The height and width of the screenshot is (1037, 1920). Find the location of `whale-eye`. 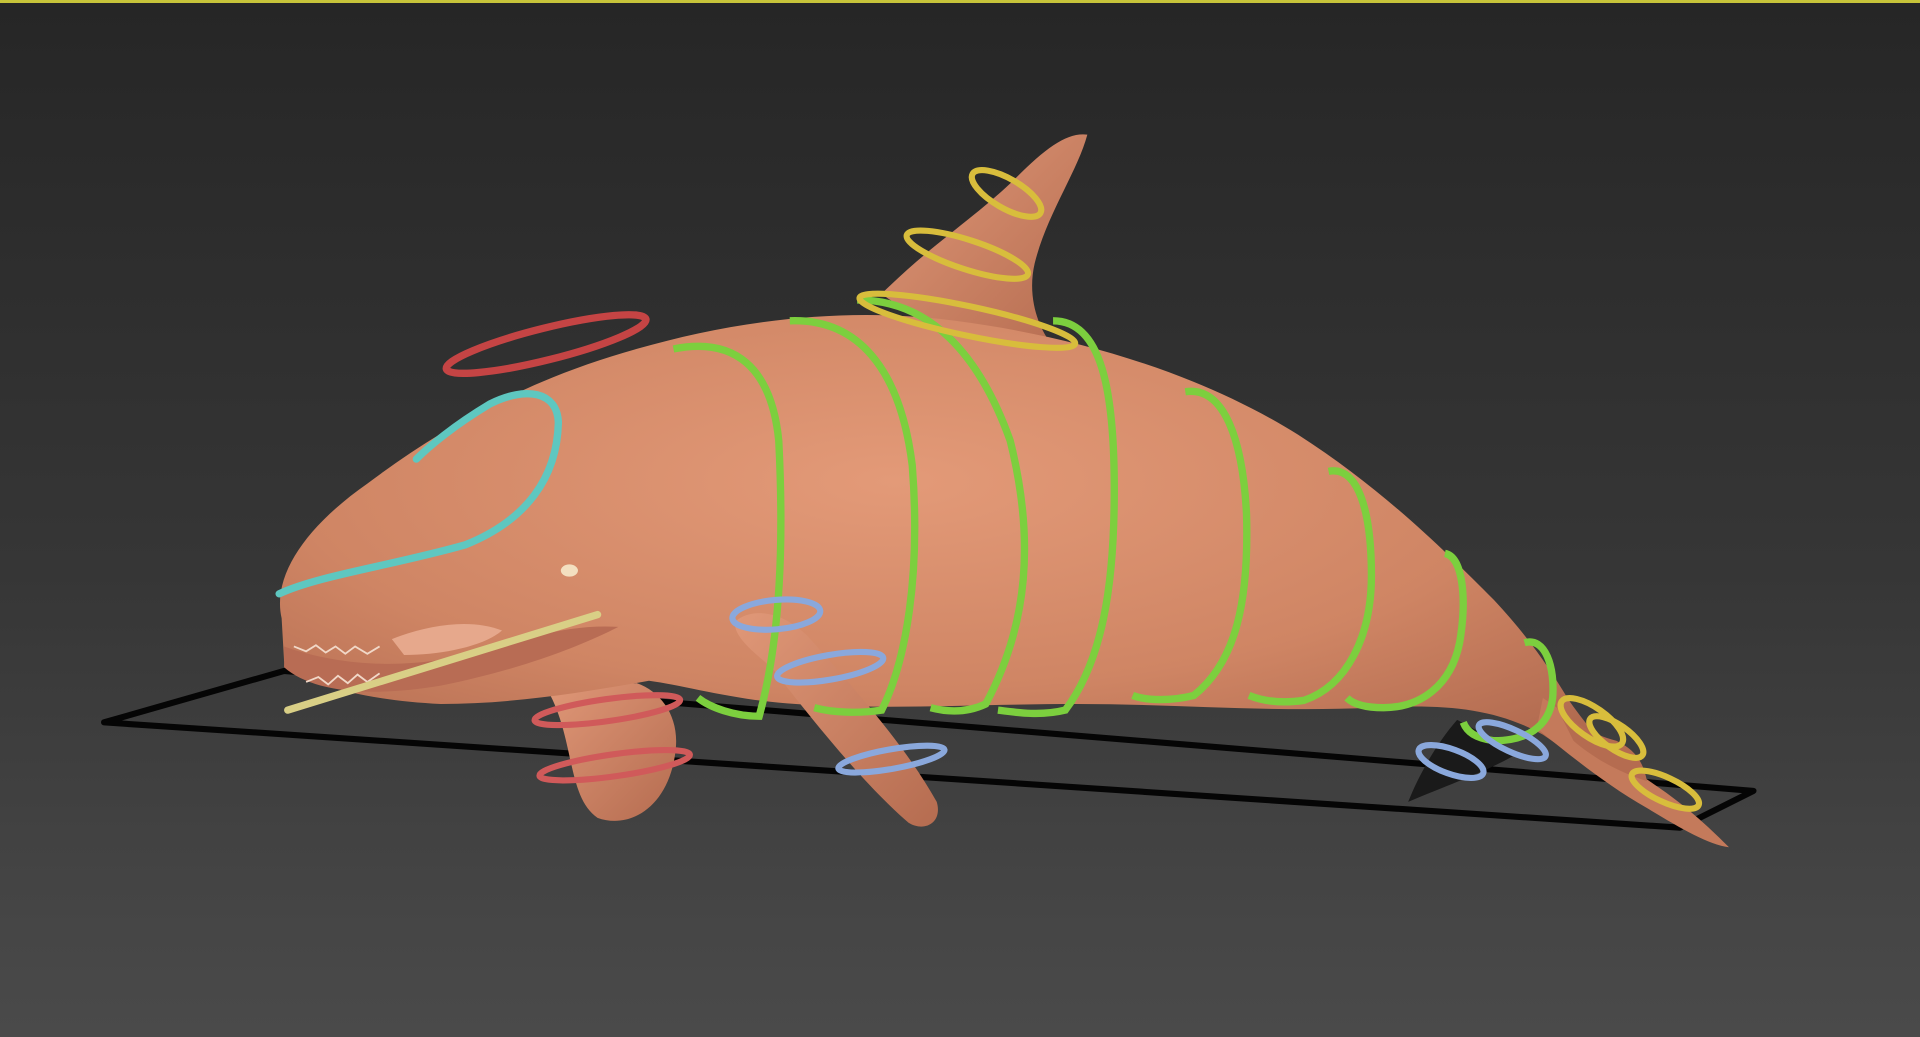

whale-eye is located at coordinates (569, 570).